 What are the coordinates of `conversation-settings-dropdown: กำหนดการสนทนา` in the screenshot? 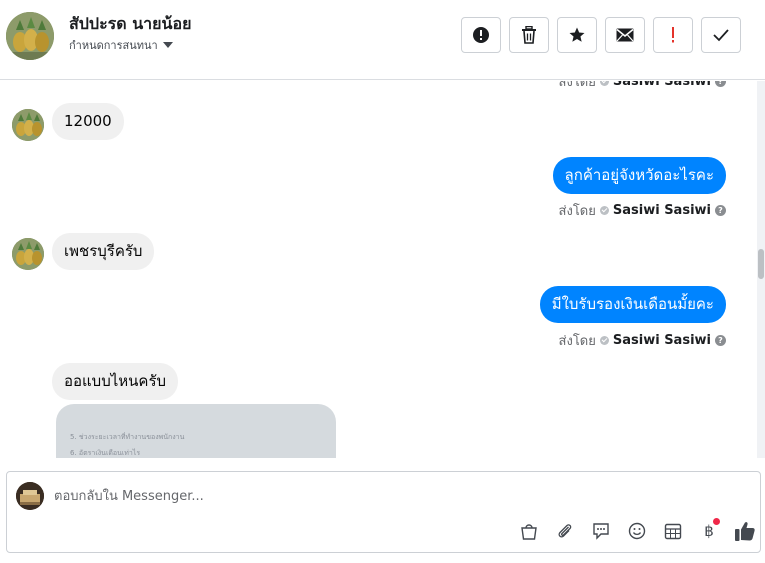 It's located at (121, 45).